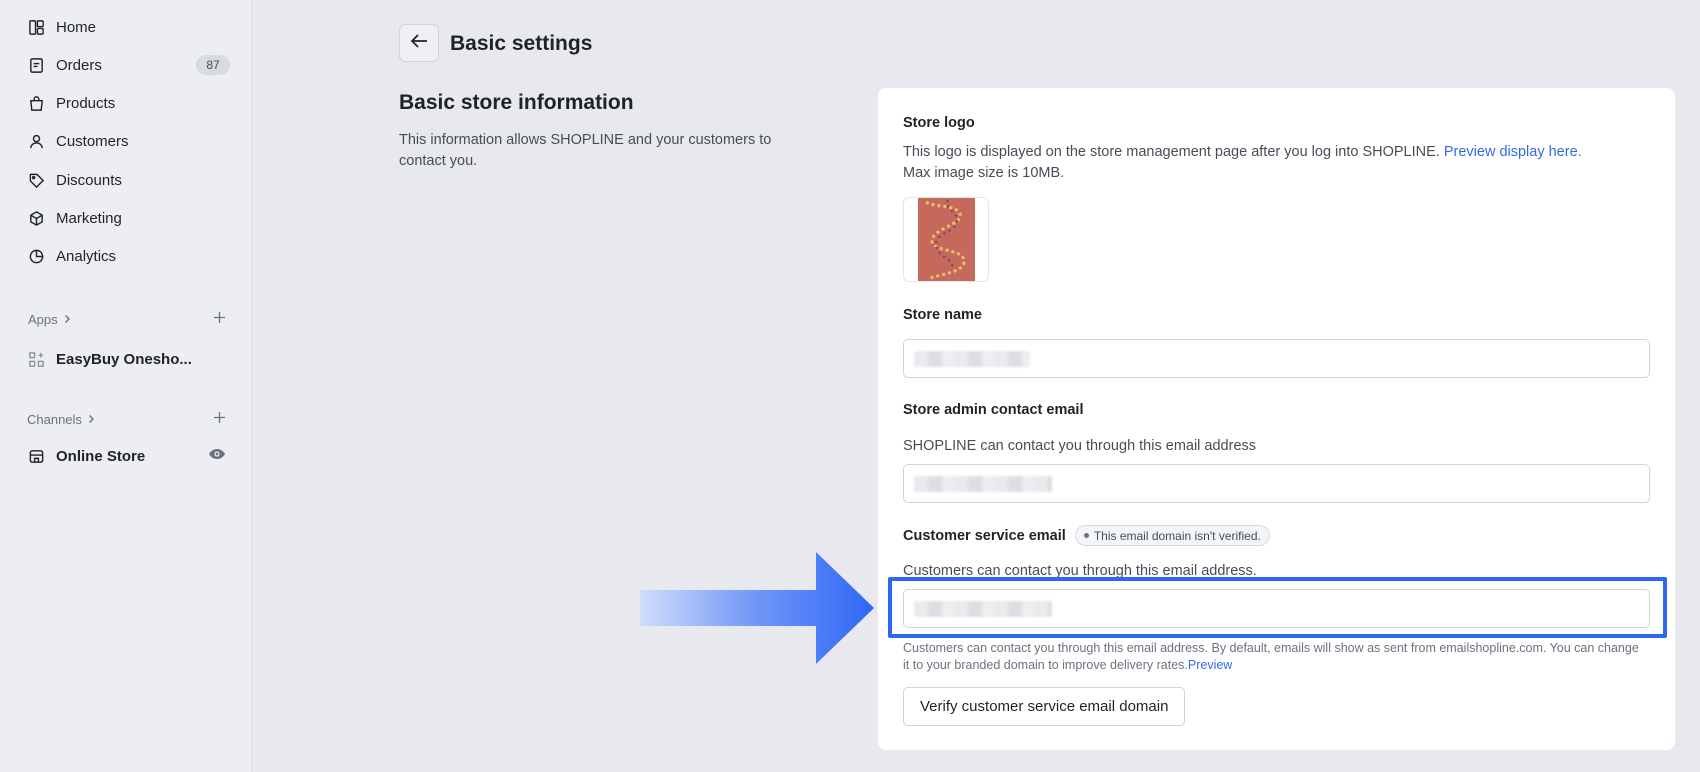  What do you see at coordinates (36, 141) in the screenshot?
I see `customers-icon` at bounding box center [36, 141].